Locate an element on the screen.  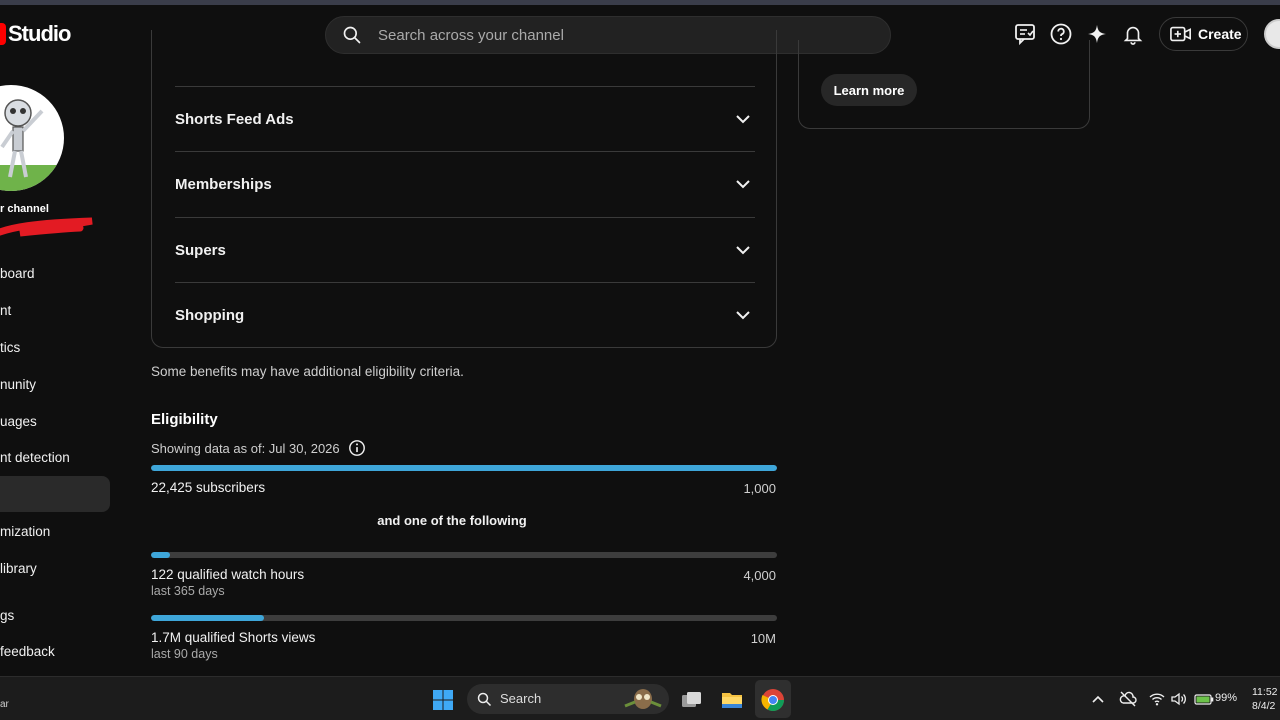
sidebar-item-label: board is located at coordinates (17, 273).